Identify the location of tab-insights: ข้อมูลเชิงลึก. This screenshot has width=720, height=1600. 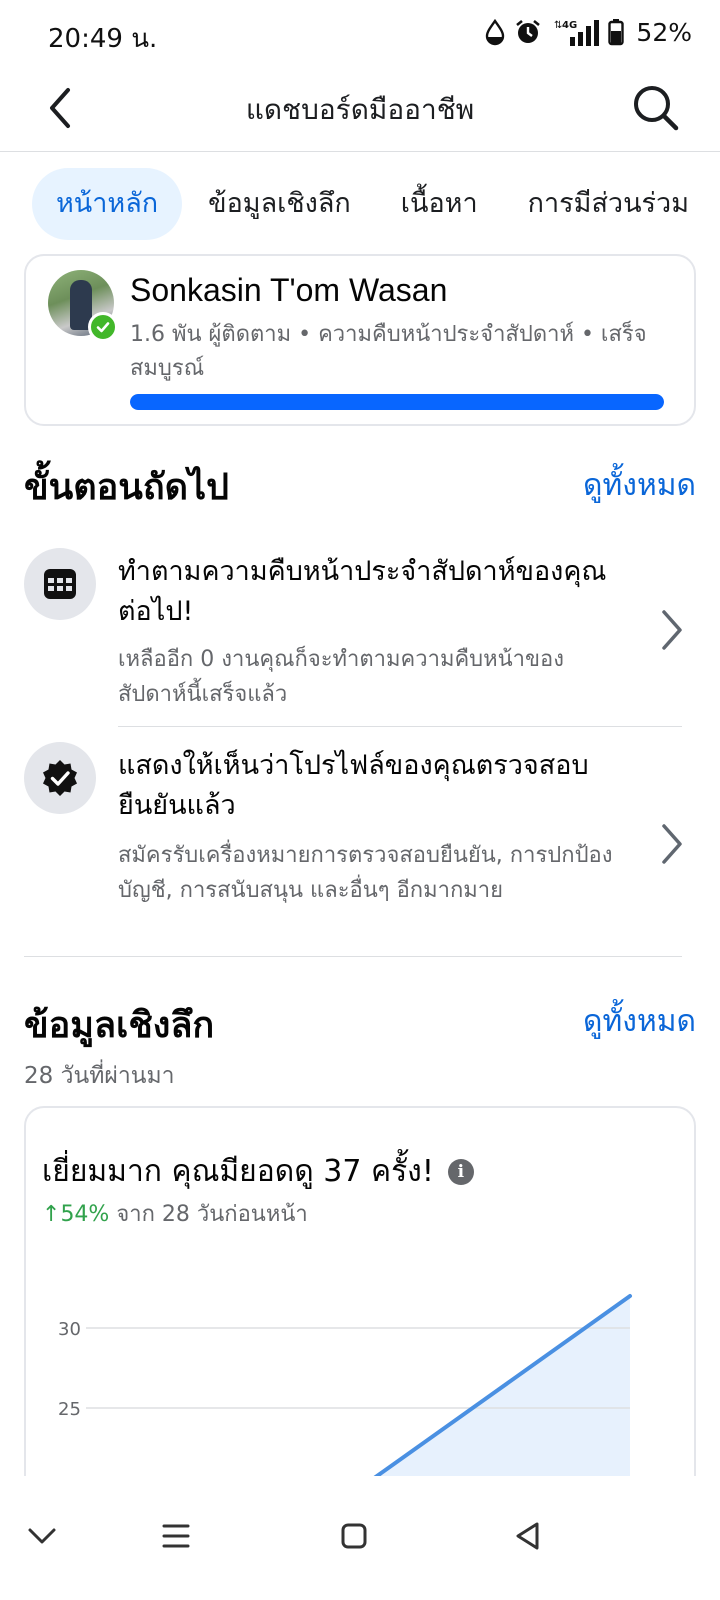
(279, 204).